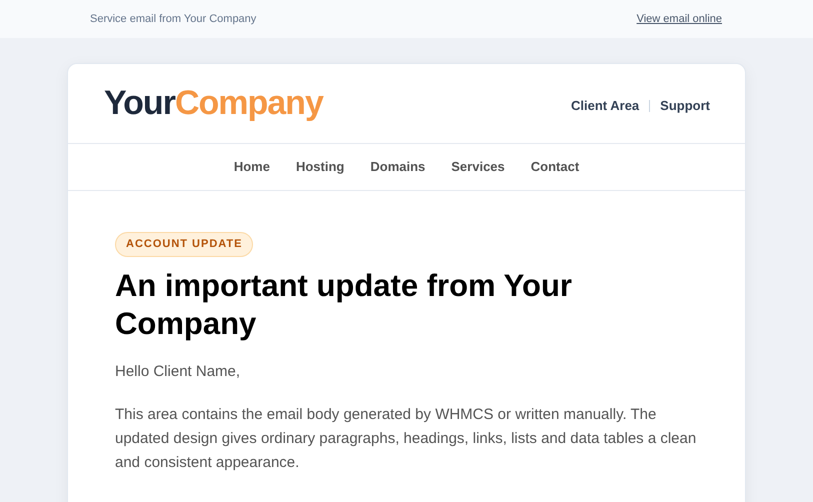 The height and width of the screenshot is (502, 813). What do you see at coordinates (320, 167) in the screenshot?
I see `nav-link: Hosting` at bounding box center [320, 167].